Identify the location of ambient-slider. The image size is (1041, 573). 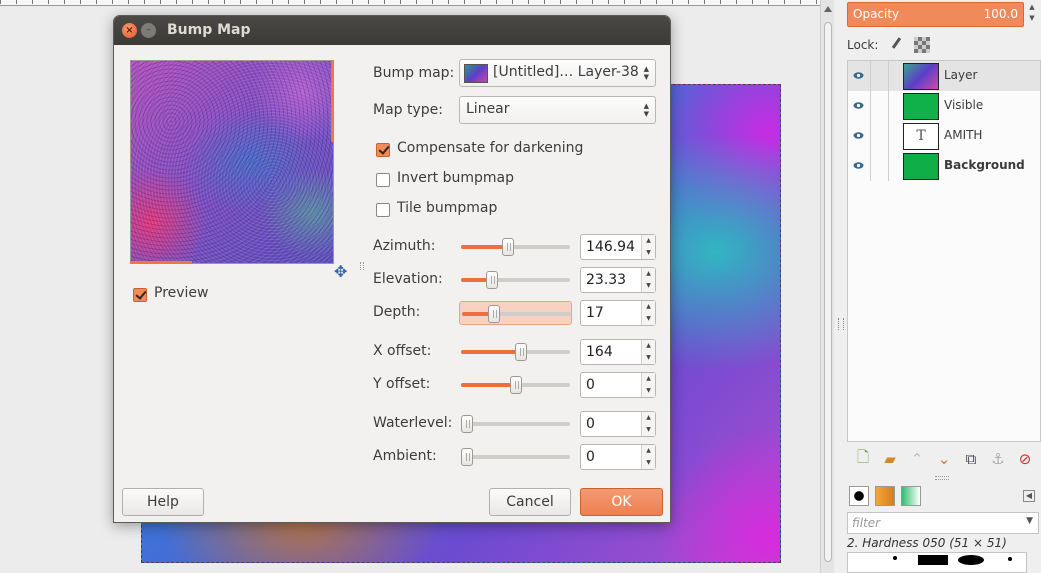
(515, 457).